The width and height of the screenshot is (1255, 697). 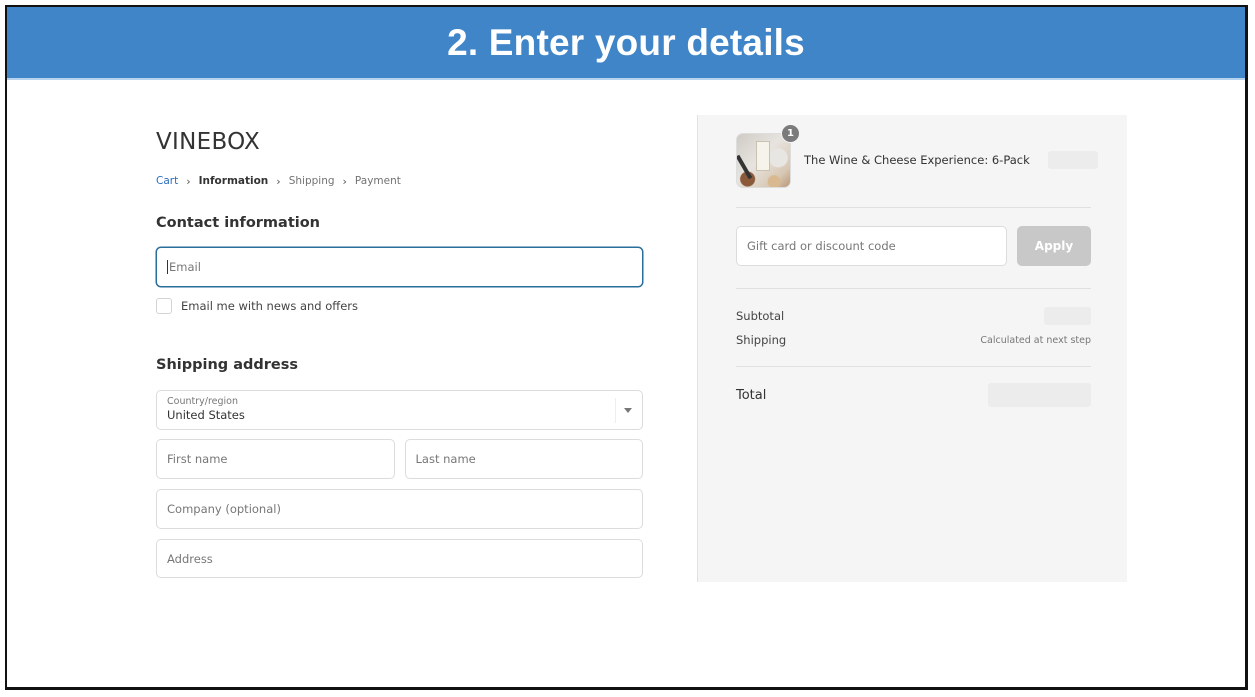 I want to click on product-line-item: 1 The Wine & Cheese Experience: 6-Pack, so click(x=917, y=156).